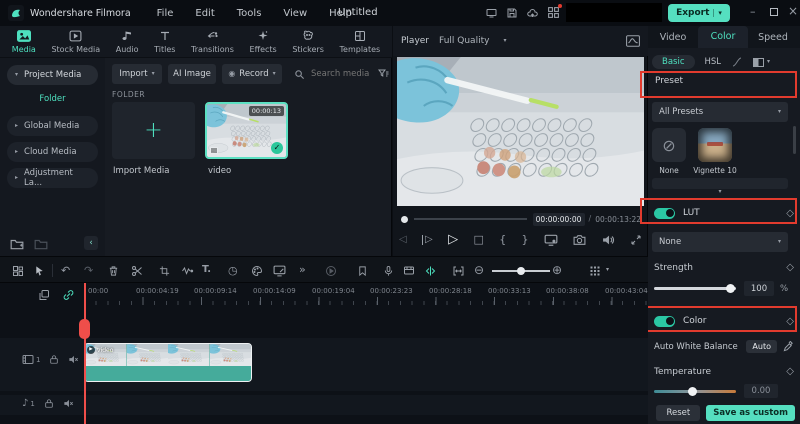 The image size is (800, 424). What do you see at coordinates (695, 288) in the screenshot?
I see `strength-slider` at bounding box center [695, 288].